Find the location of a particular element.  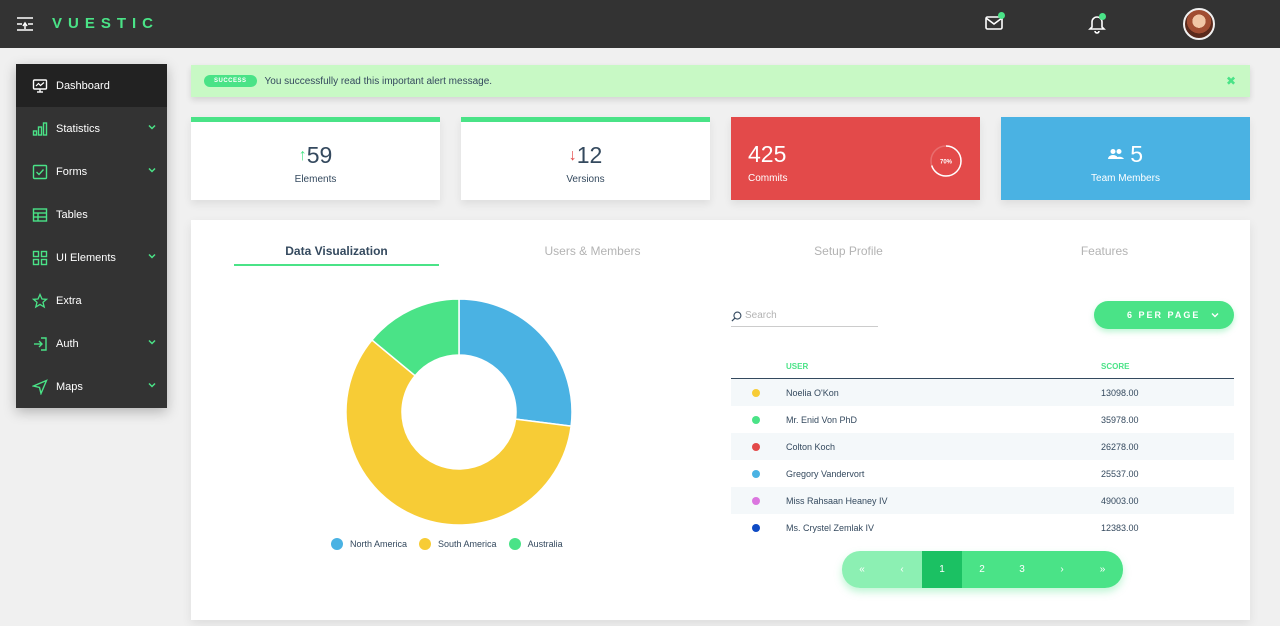

sidebar-item-ui-elements: UI Elements is located at coordinates (91, 257).